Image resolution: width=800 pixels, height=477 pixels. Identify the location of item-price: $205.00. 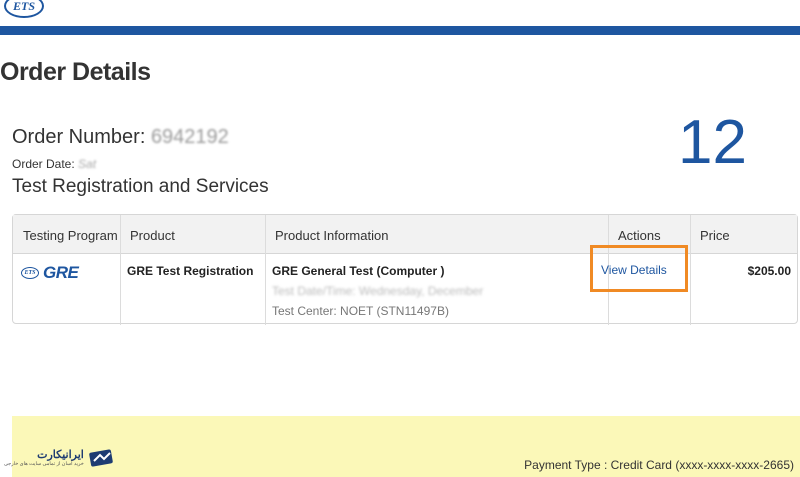
(769, 271).